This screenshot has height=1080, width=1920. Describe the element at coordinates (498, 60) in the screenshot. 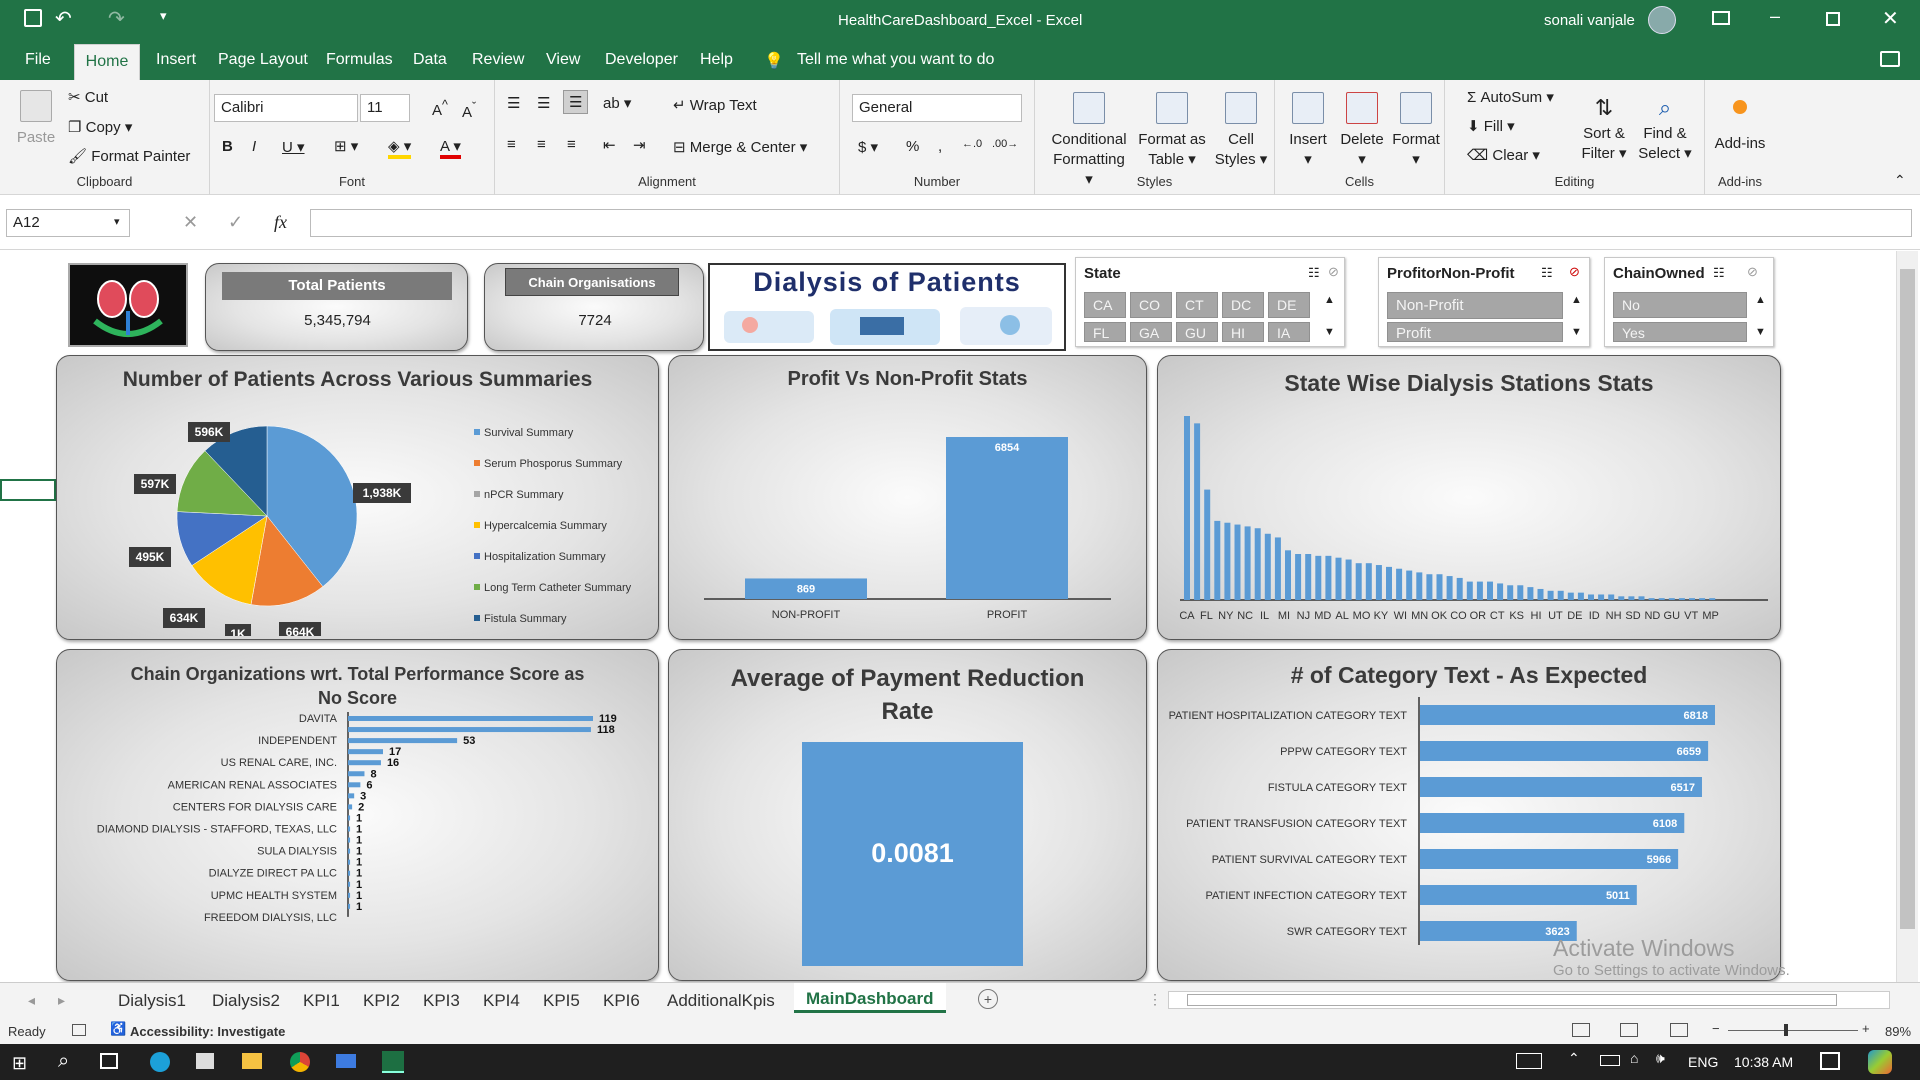

I see `tab-review: Review` at that location.